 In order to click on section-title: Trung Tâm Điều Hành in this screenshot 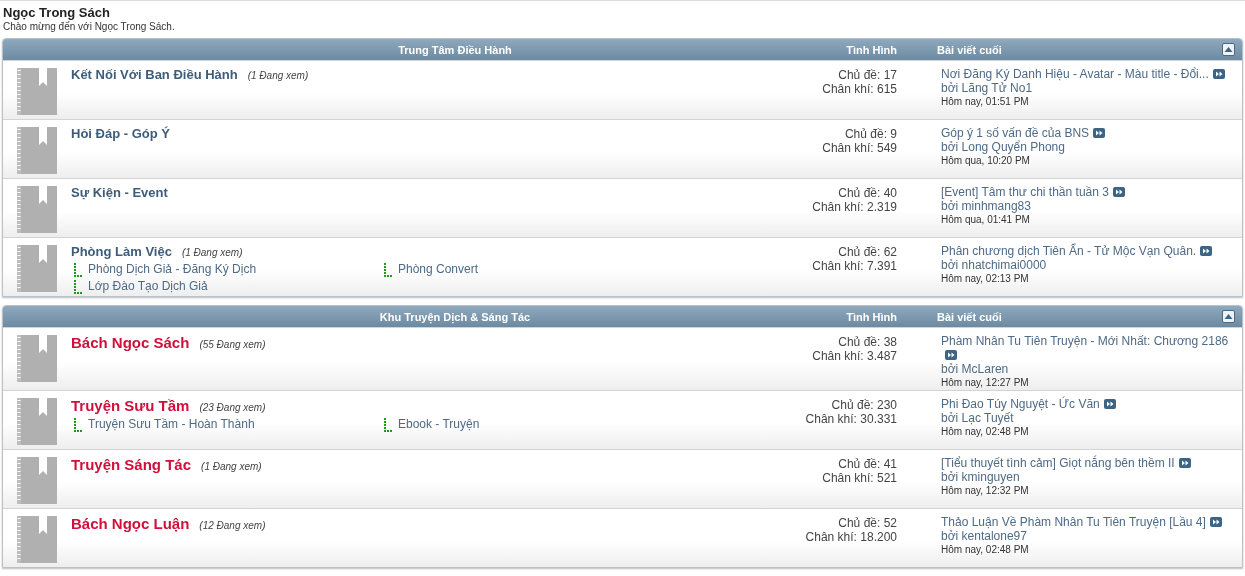, I will do `click(455, 49)`.